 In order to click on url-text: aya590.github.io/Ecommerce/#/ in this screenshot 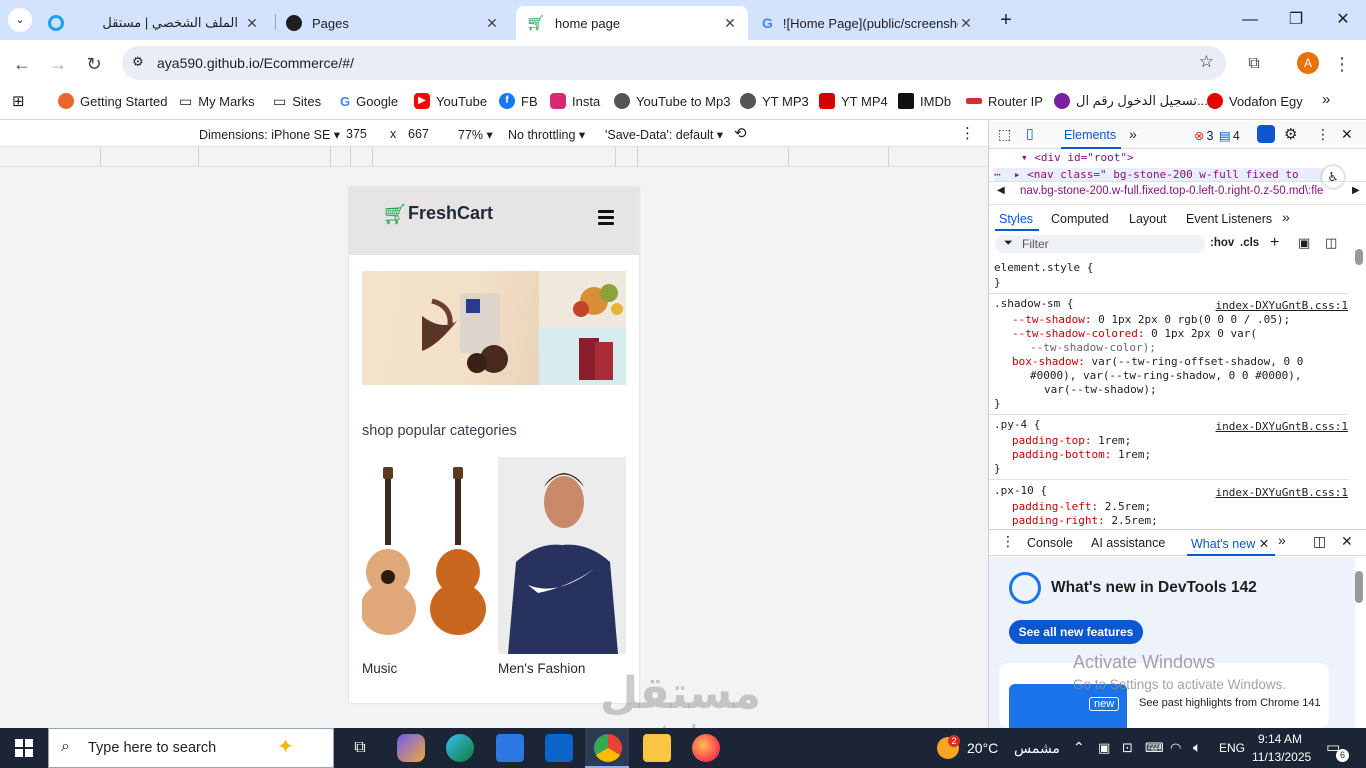, I will do `click(255, 63)`.